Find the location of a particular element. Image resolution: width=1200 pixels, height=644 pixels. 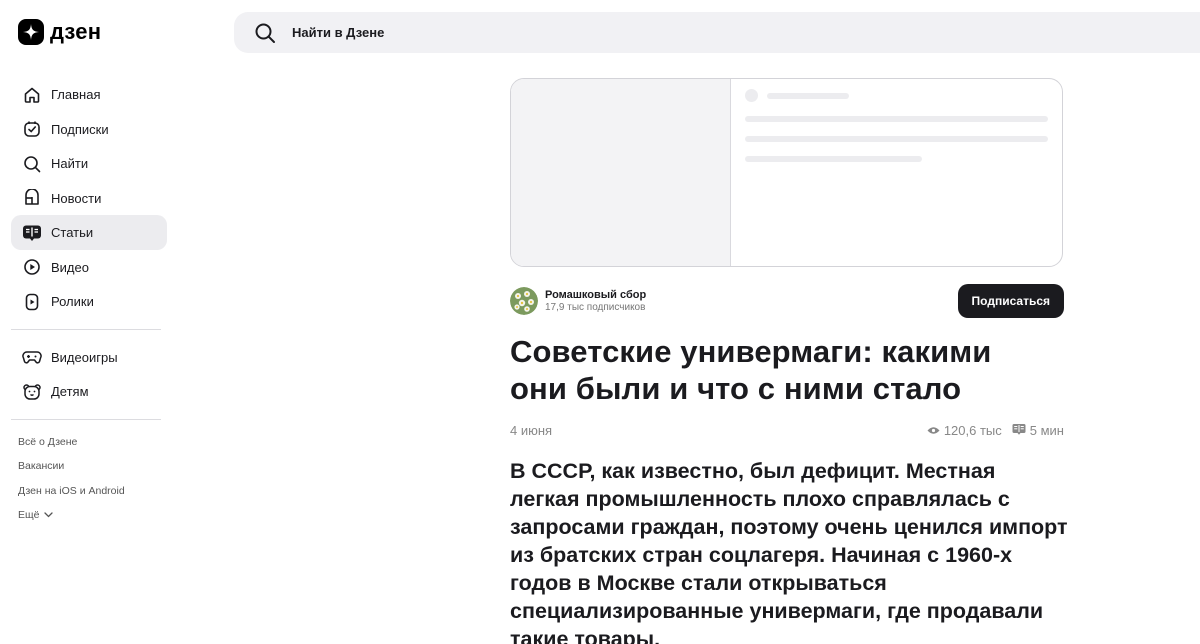

sidebar-item-label: Главная is located at coordinates (76, 94).